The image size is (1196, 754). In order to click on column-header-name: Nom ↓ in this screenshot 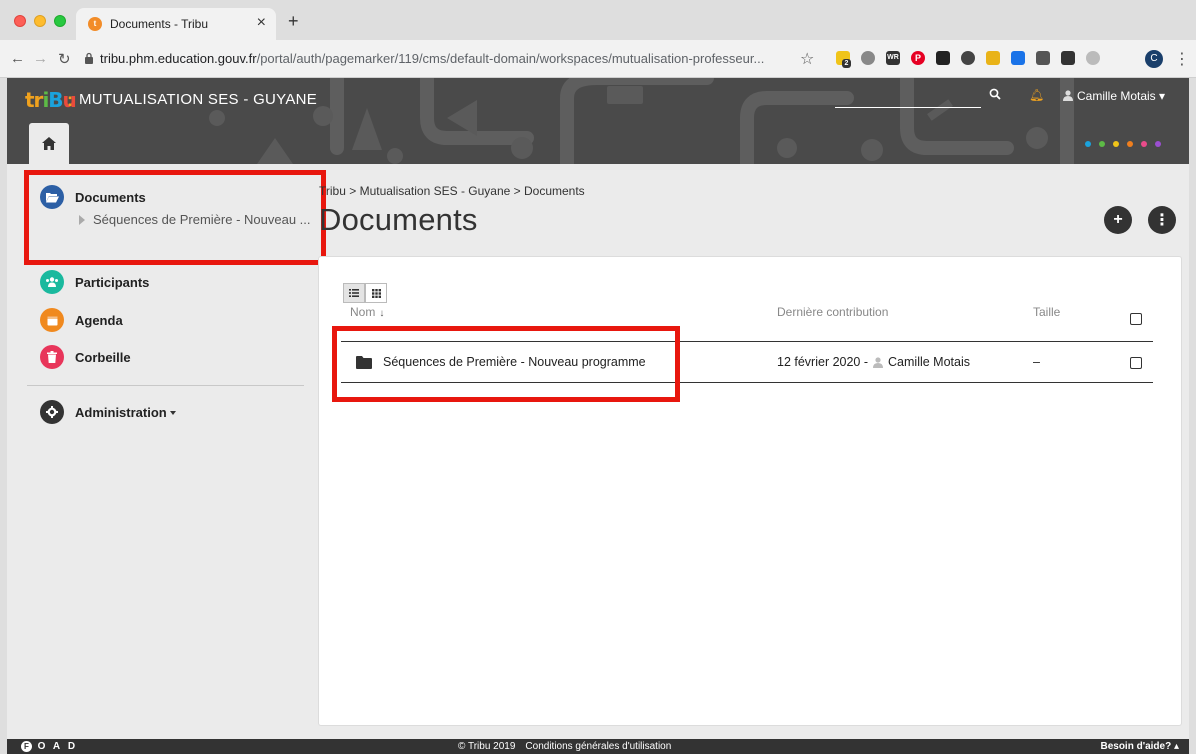, I will do `click(367, 312)`.